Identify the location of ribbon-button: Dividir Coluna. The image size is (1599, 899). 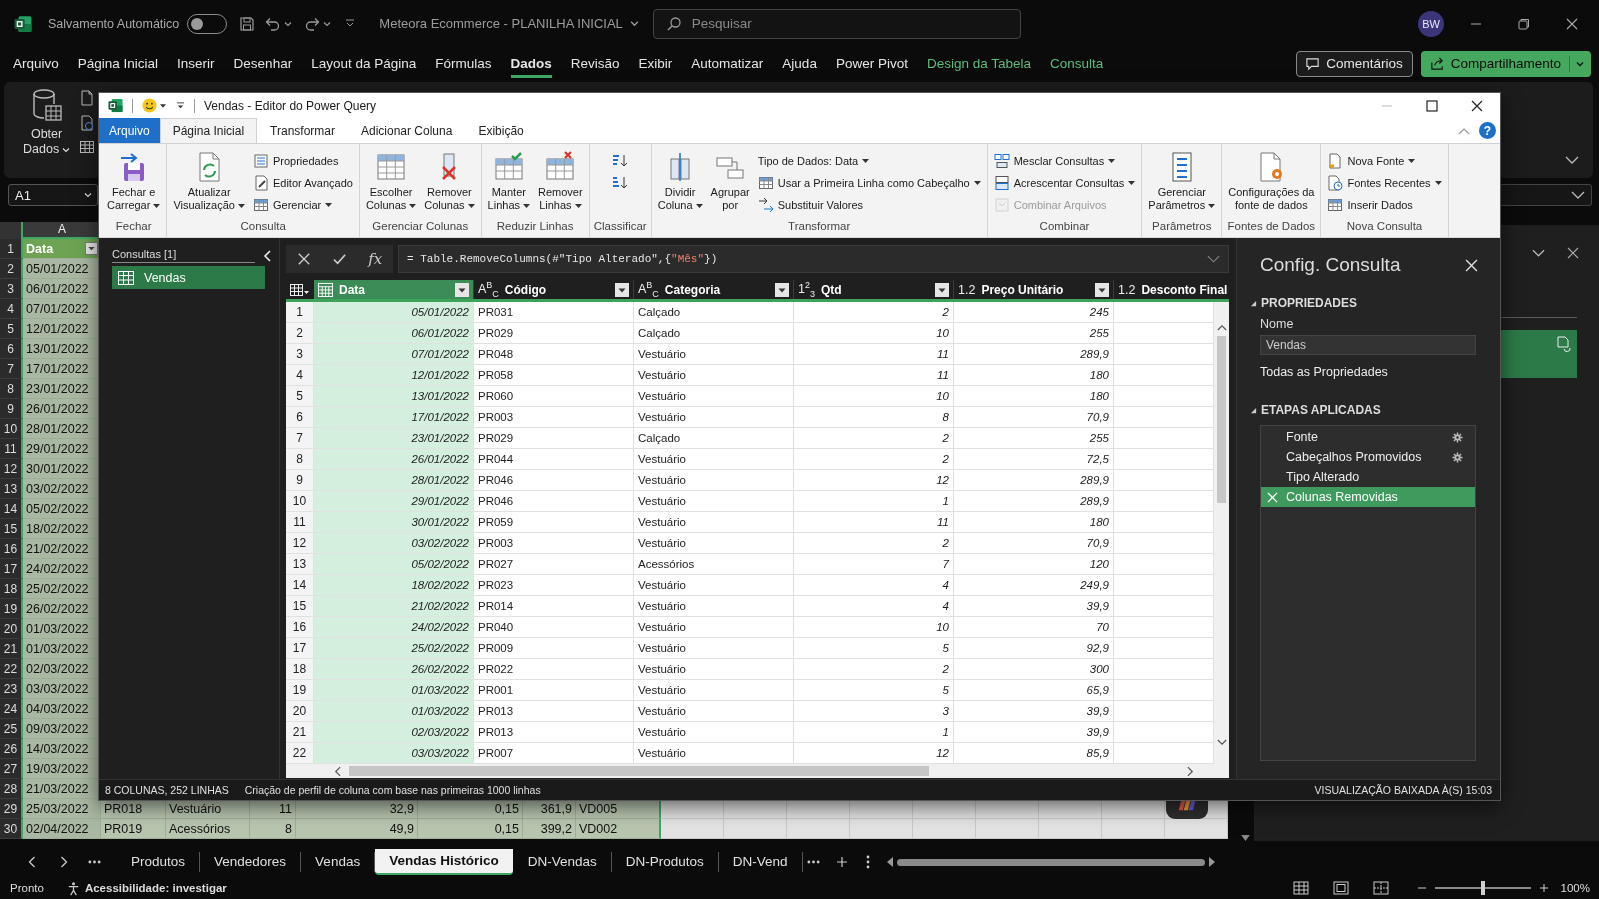
(680, 179).